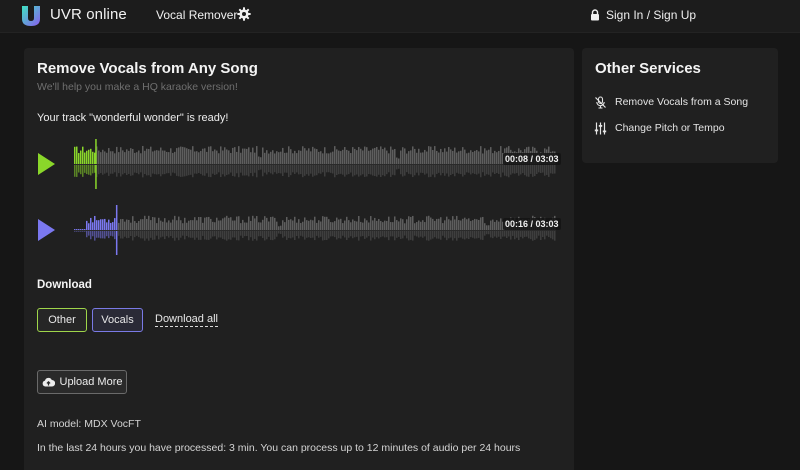 This screenshot has width=800, height=470. Describe the element at coordinates (315, 164) in the screenshot. I see `waveform-other` at that location.